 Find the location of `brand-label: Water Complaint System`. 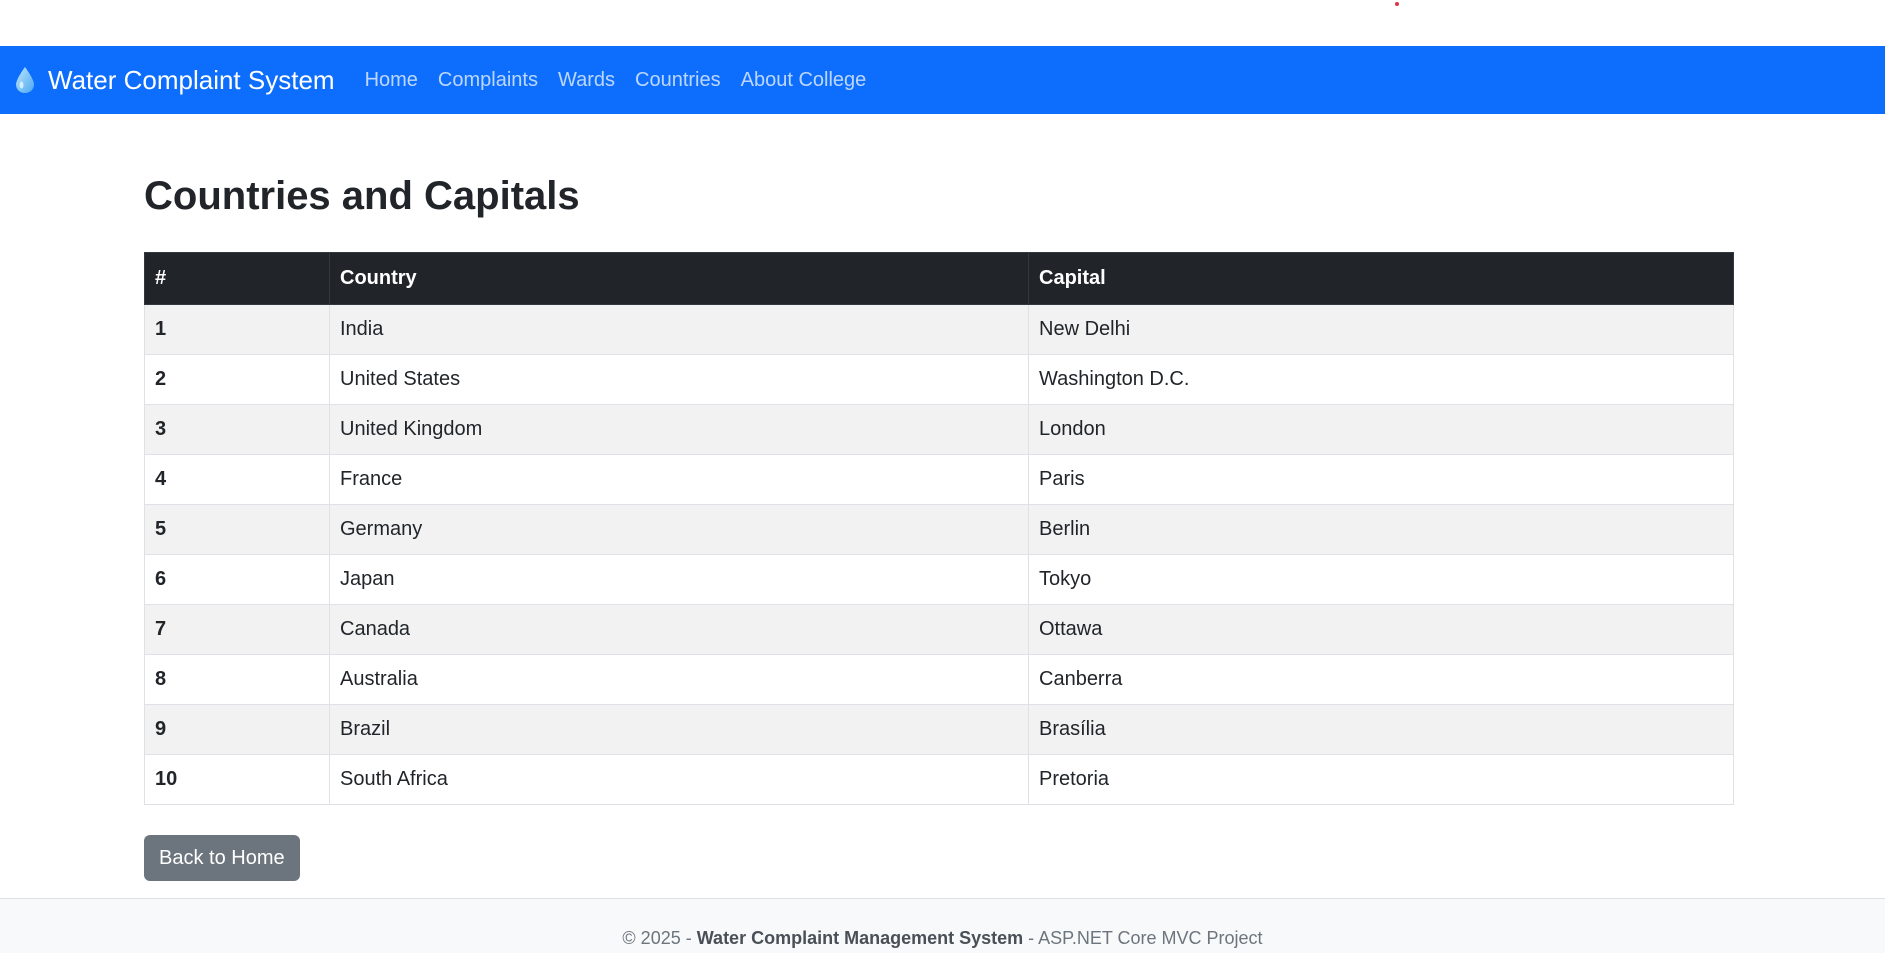

brand-label: Water Complaint System is located at coordinates (191, 79).